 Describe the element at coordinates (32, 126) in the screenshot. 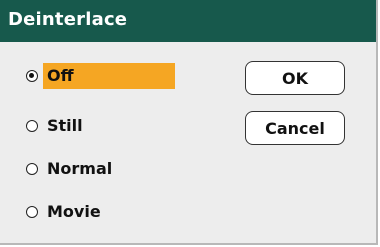

I see `radio-button-still` at that location.